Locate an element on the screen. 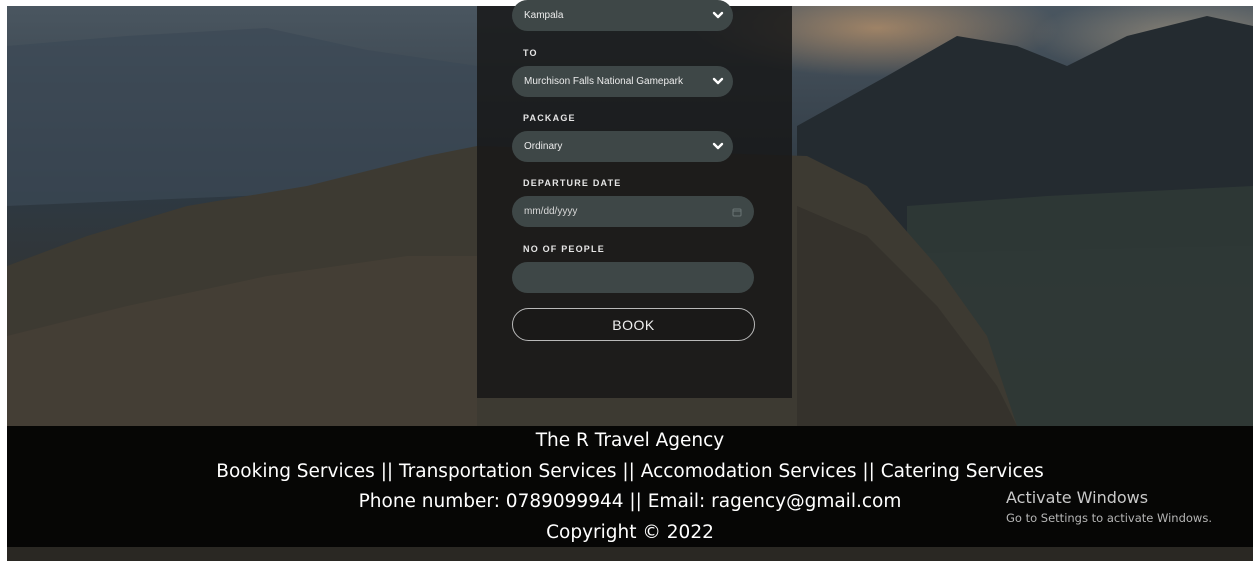 The width and height of the screenshot is (1253, 561). package-select: Ordinary is located at coordinates (622, 146).